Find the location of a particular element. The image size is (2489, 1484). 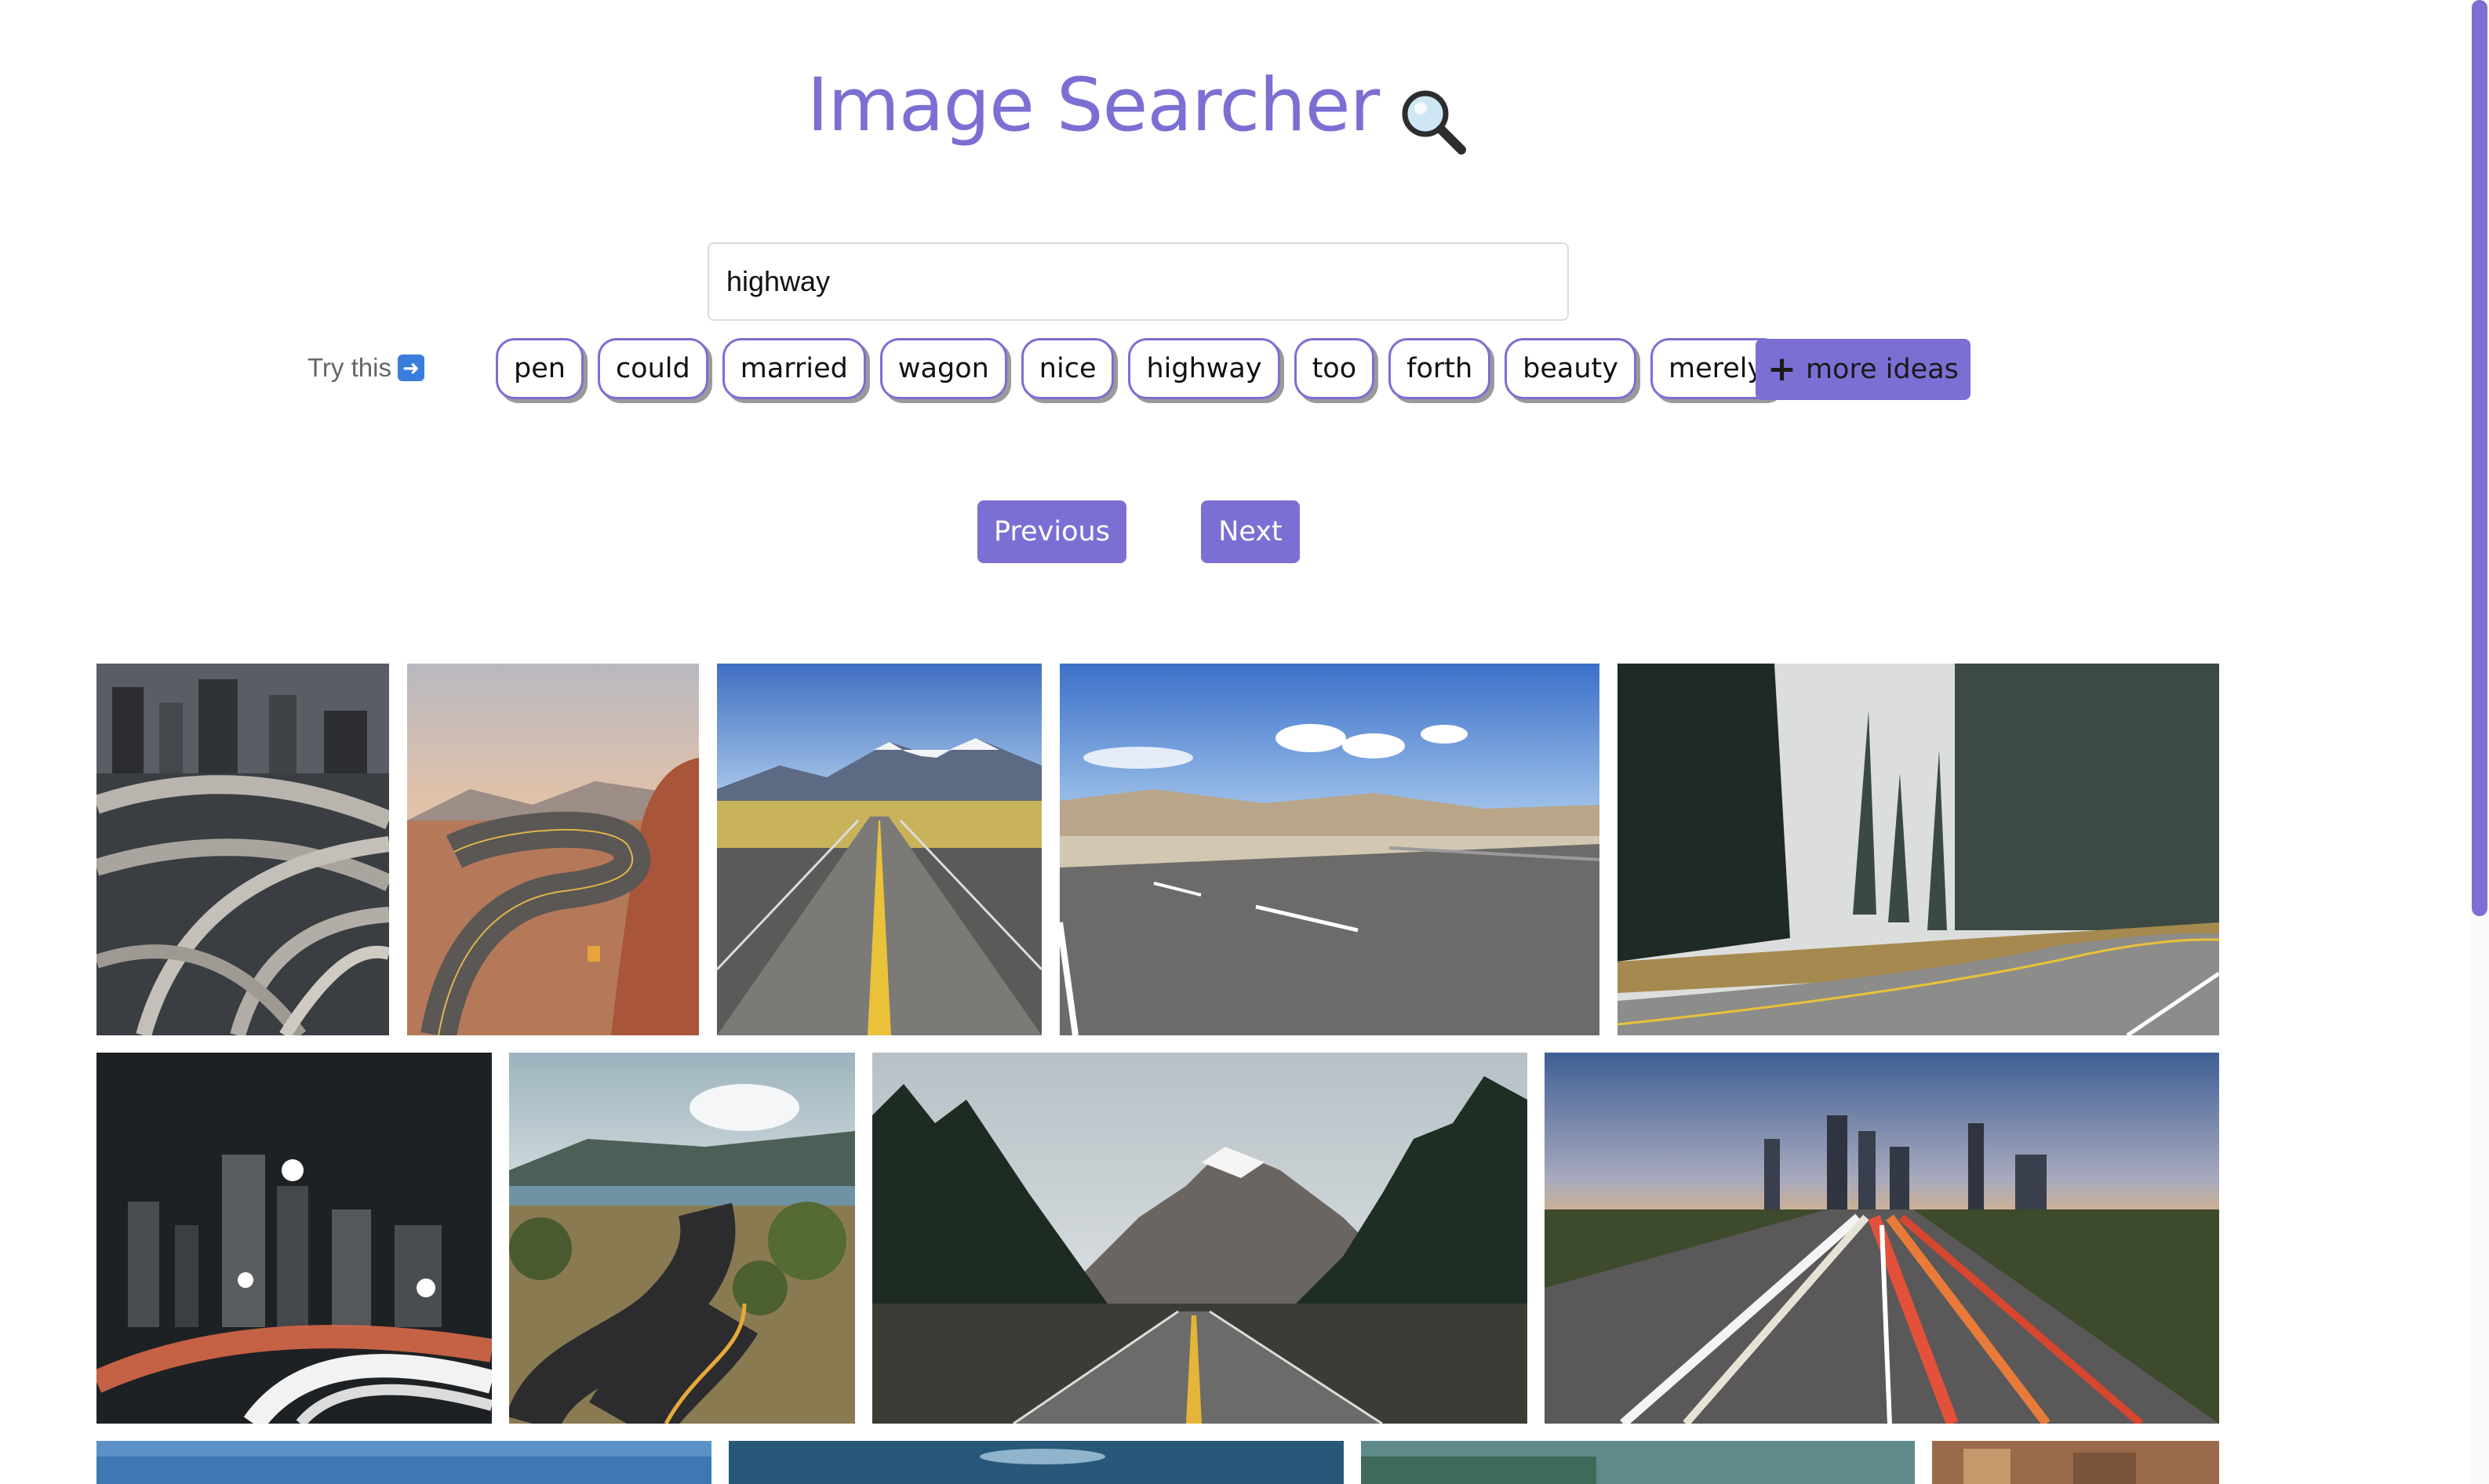

next-button: Next is located at coordinates (1250, 531).